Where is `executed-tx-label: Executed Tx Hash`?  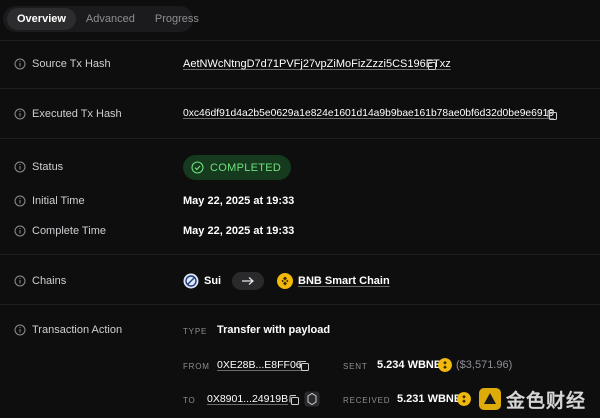
executed-tx-label: Executed Tx Hash is located at coordinates (77, 114).